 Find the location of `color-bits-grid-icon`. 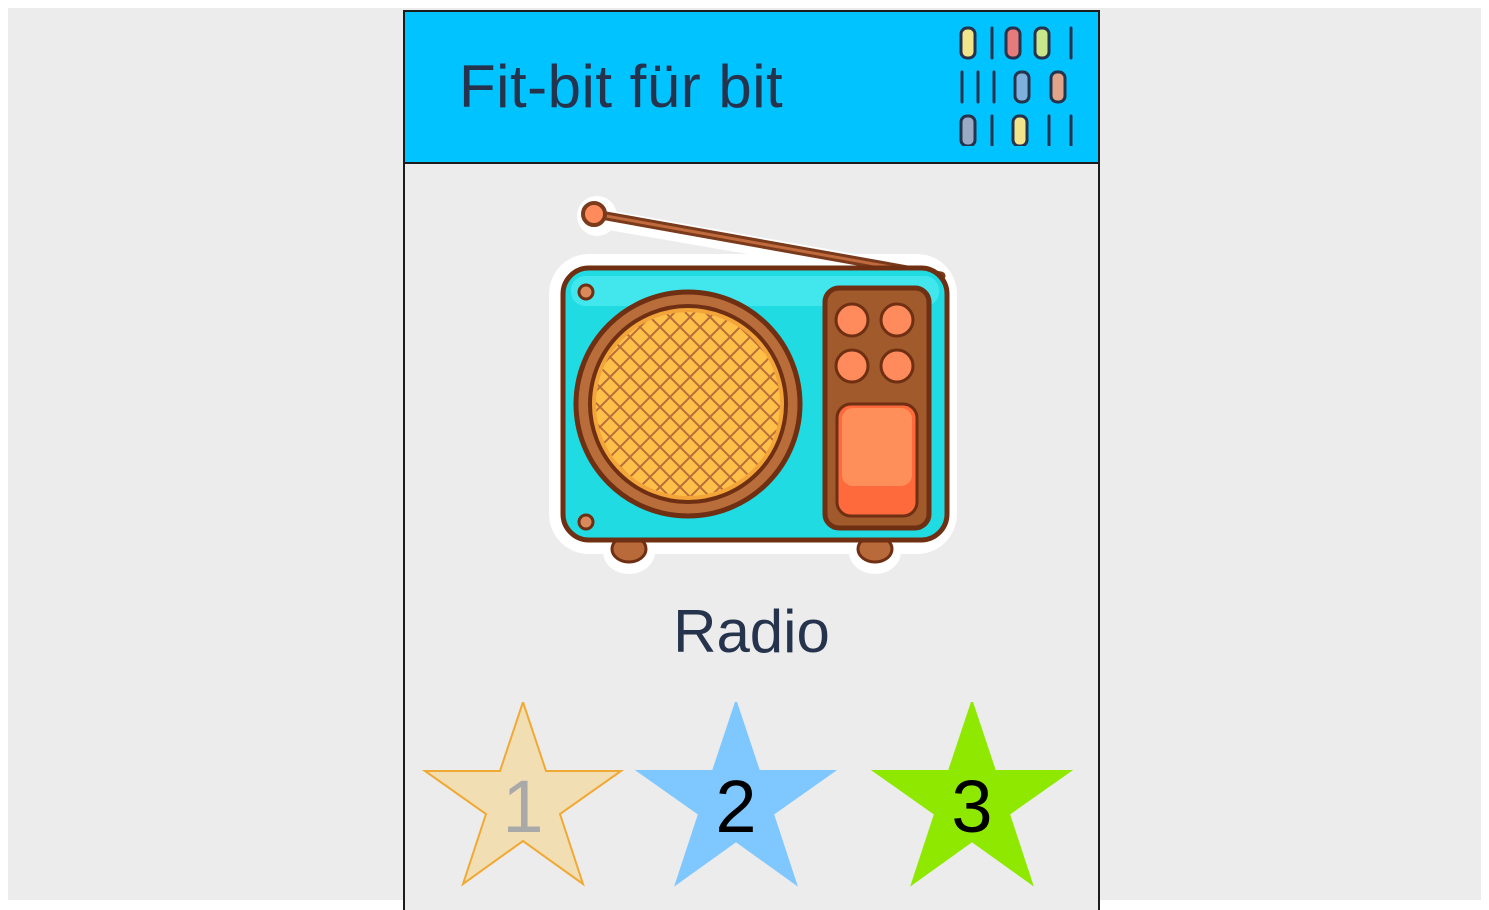

color-bits-grid-icon is located at coordinates (1016, 86).